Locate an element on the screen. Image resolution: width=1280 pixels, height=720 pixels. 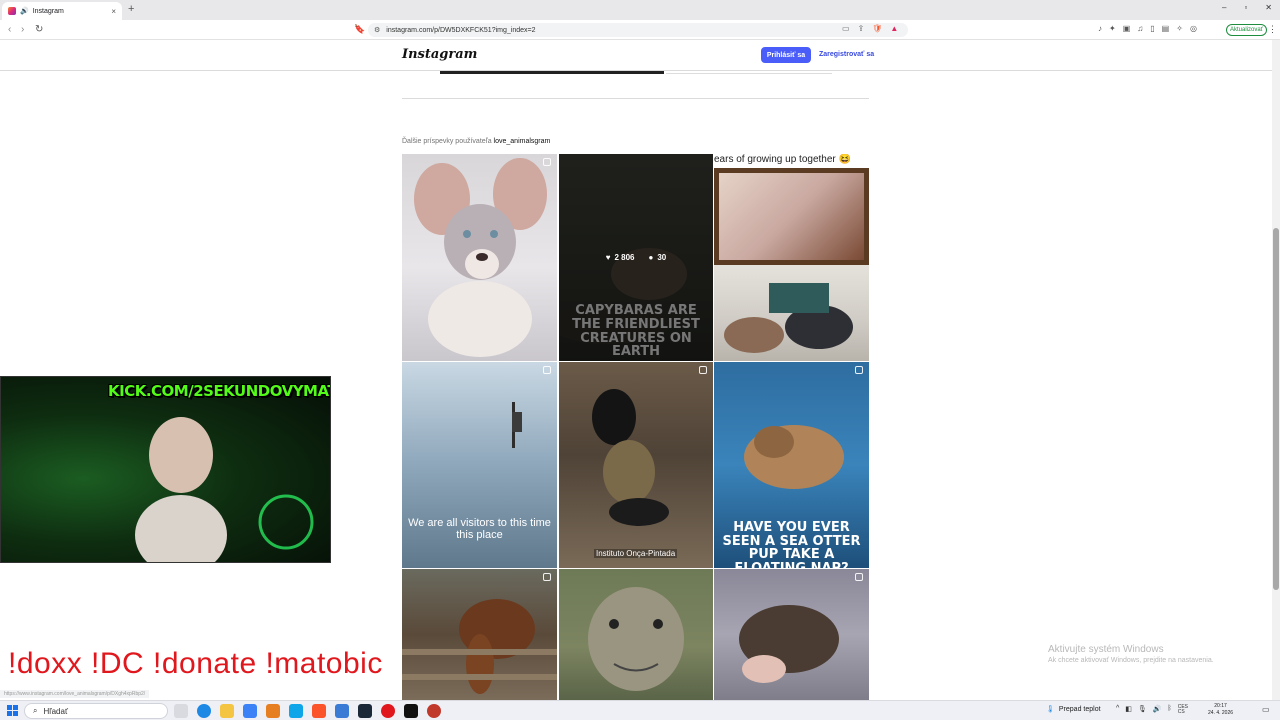
sidebar-icon: ▯ is located at coordinates (1152, 28).